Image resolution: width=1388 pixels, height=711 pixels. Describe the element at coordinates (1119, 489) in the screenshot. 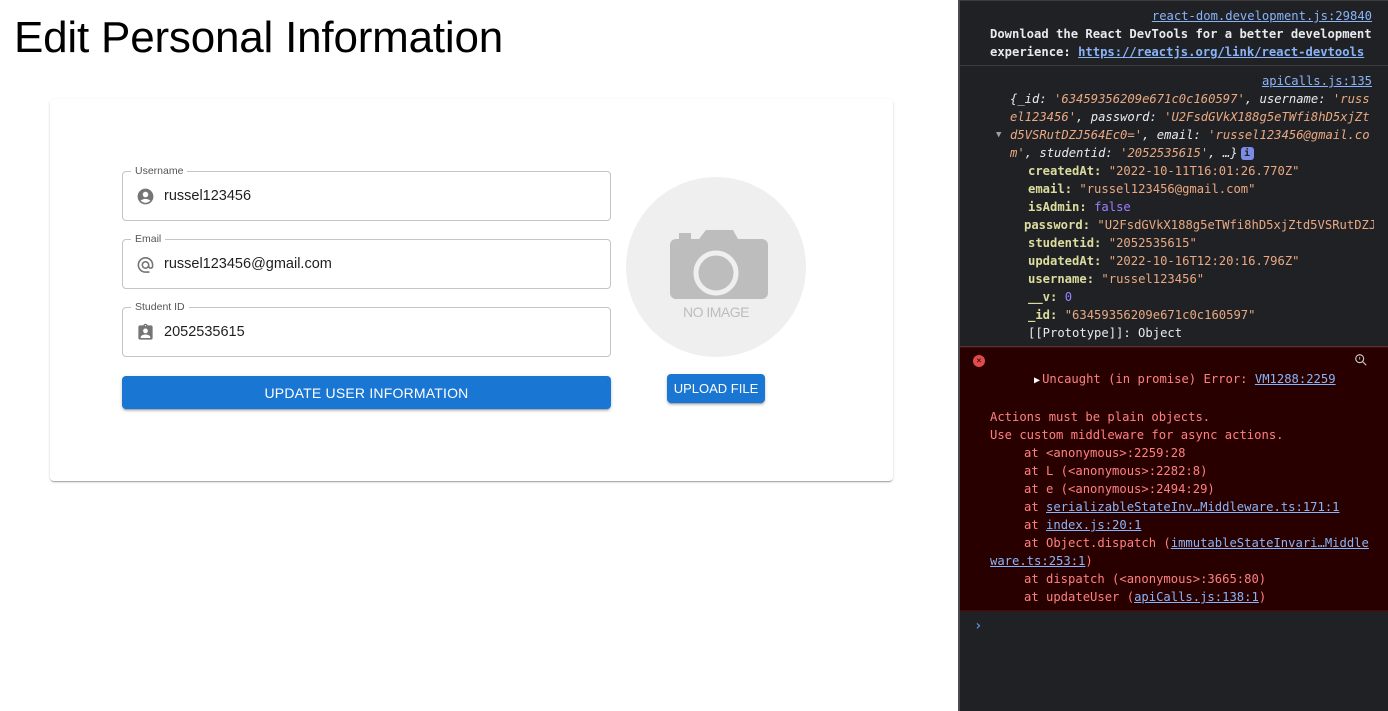

I see `stack-frame: at e (<anonymous>:2494:29)` at that location.